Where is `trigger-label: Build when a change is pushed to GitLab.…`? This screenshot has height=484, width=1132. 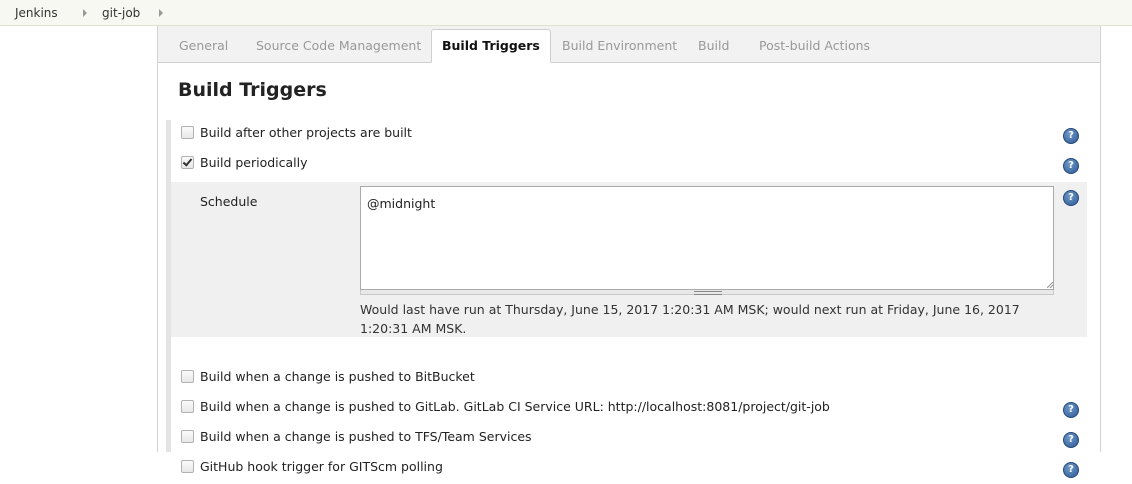
trigger-label: Build when a change is pushed to GitLab.… is located at coordinates (515, 406).